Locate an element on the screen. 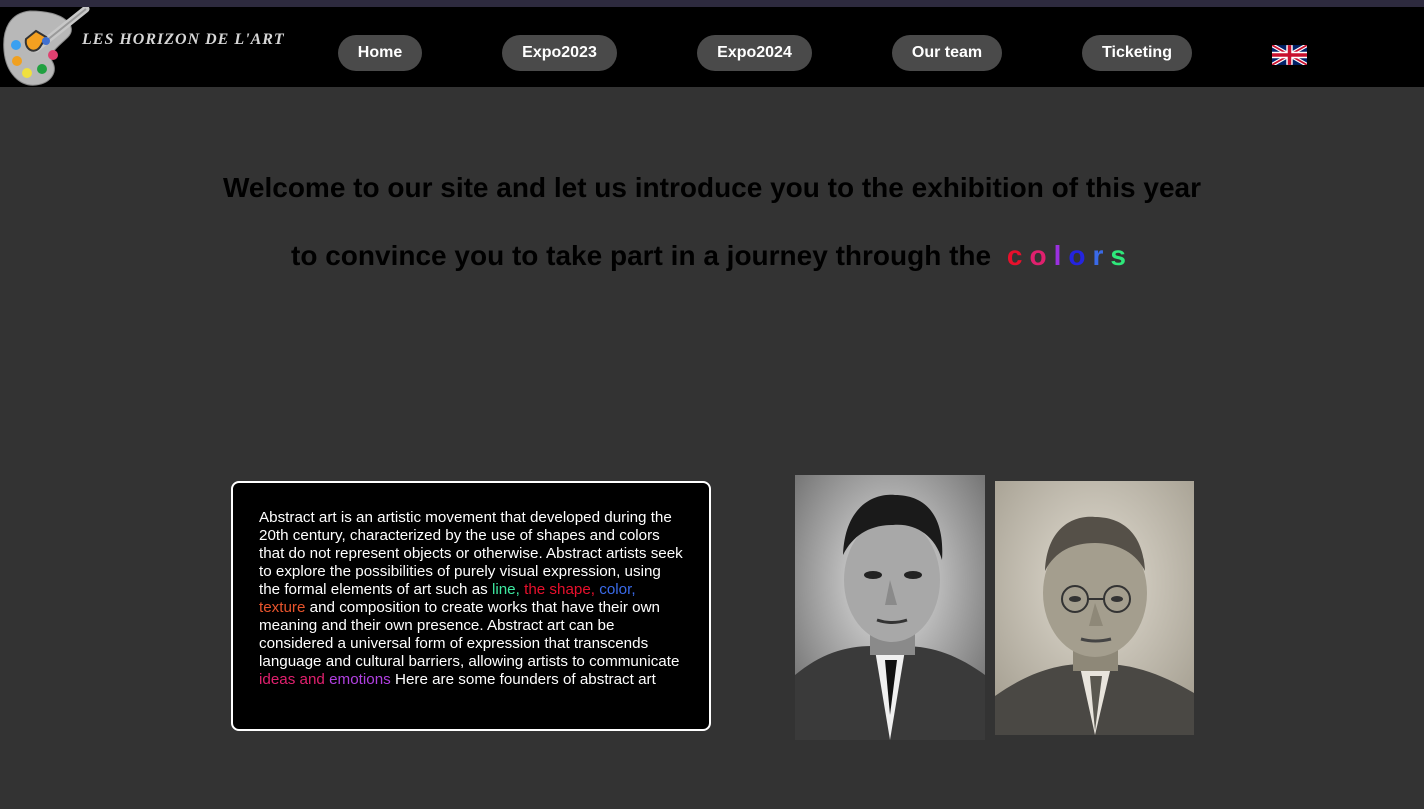  colors-letter: s is located at coordinates (1118, 255).